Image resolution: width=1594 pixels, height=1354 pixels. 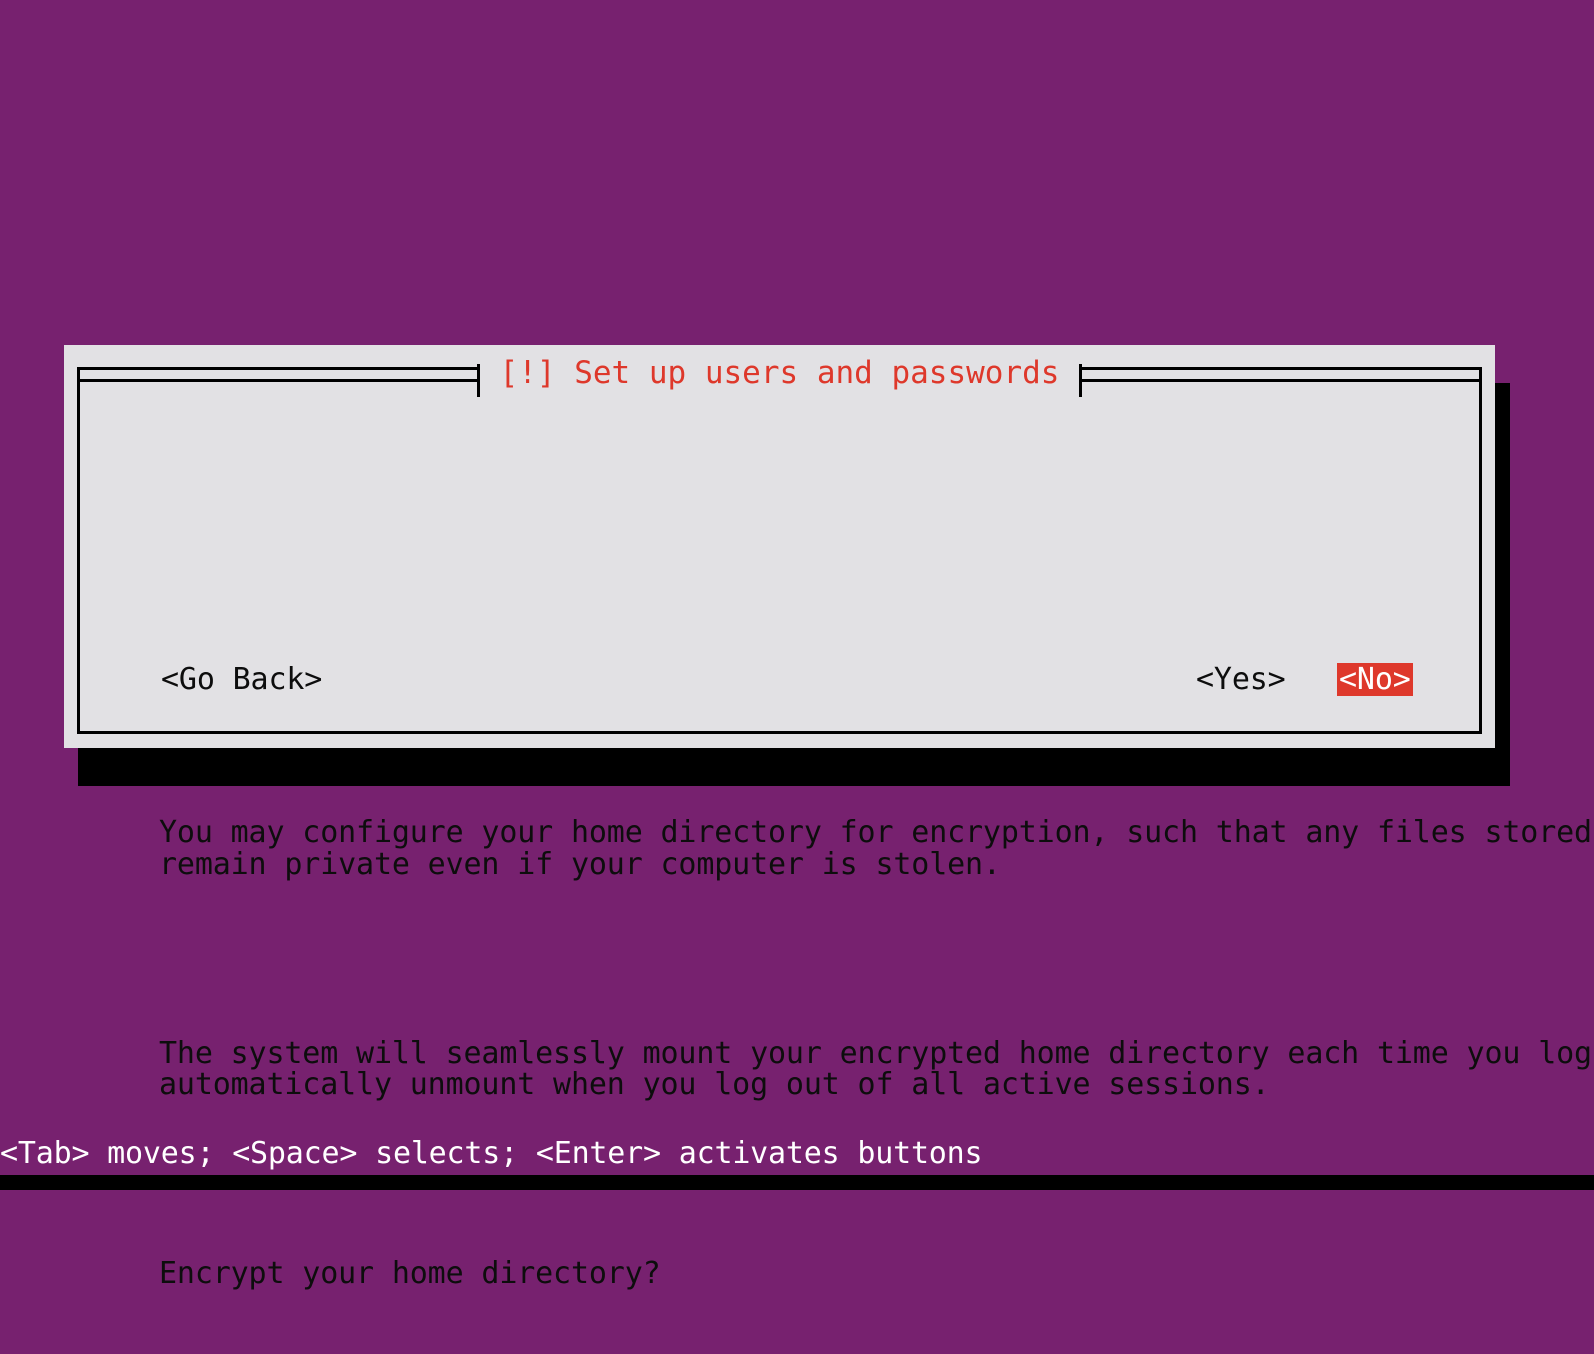 What do you see at coordinates (1375, 679) in the screenshot?
I see `no-button: <No>` at bounding box center [1375, 679].